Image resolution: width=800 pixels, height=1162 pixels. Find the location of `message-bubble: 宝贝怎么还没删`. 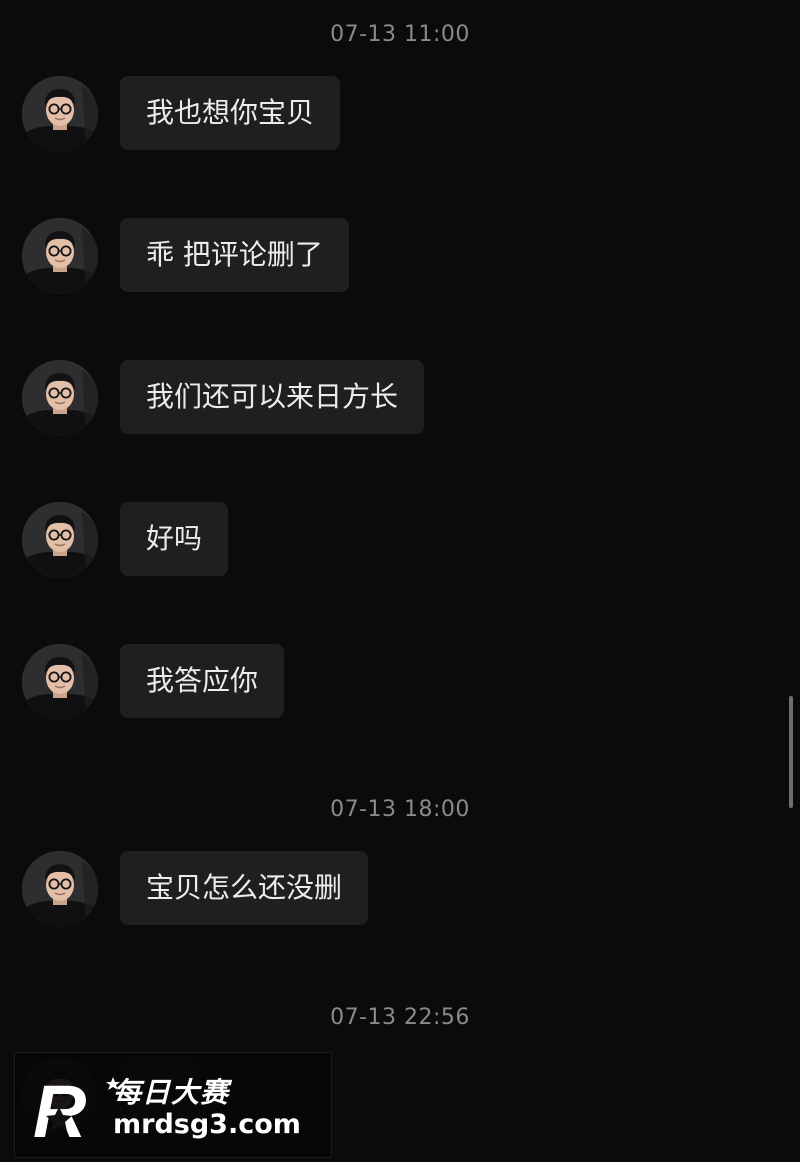

message-bubble: 宝贝怎么还没删 is located at coordinates (244, 888).